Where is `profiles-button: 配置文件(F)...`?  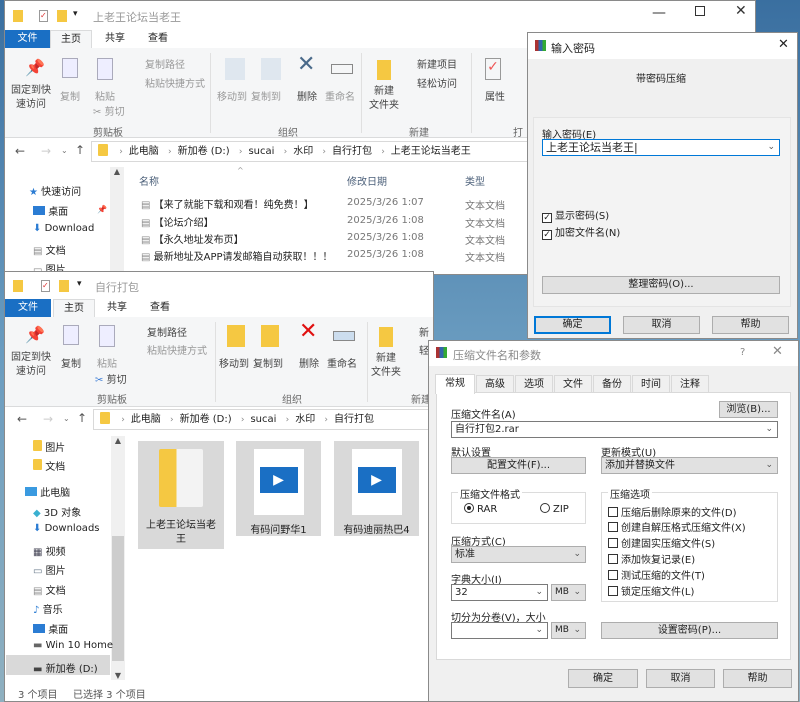
profiles-button: 配置文件(F)... is located at coordinates (518, 465).